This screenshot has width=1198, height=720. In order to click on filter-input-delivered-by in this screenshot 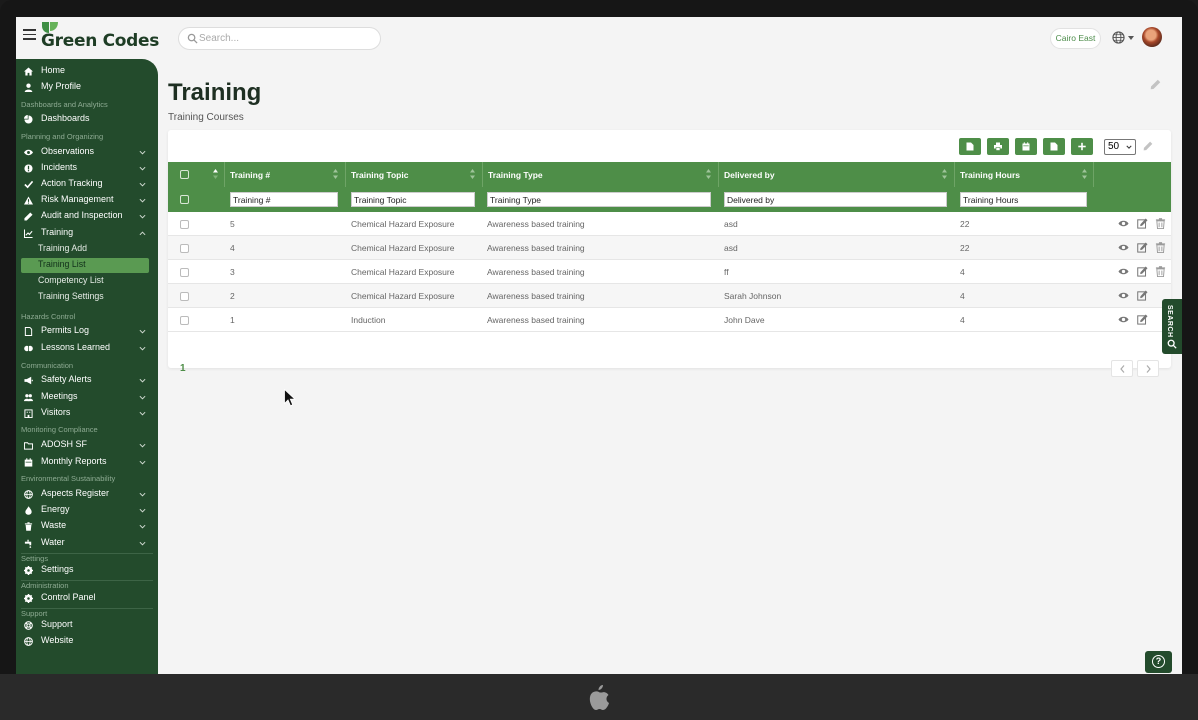, I will do `click(835, 199)`.